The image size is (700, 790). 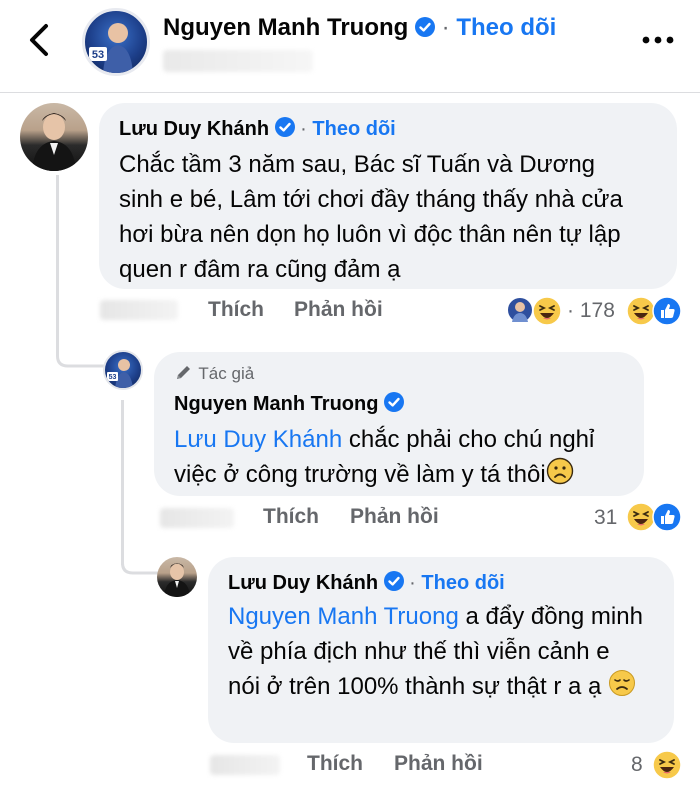 What do you see at coordinates (350, 92) in the screenshot?
I see `header-divider` at bounding box center [350, 92].